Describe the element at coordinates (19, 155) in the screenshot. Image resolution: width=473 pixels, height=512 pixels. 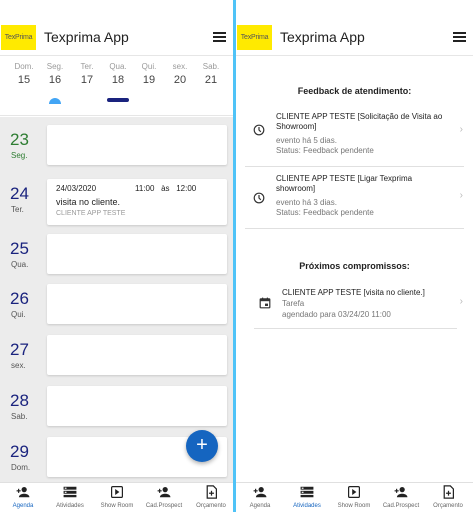
I see `agenda-weekday: Seg.` at that location.